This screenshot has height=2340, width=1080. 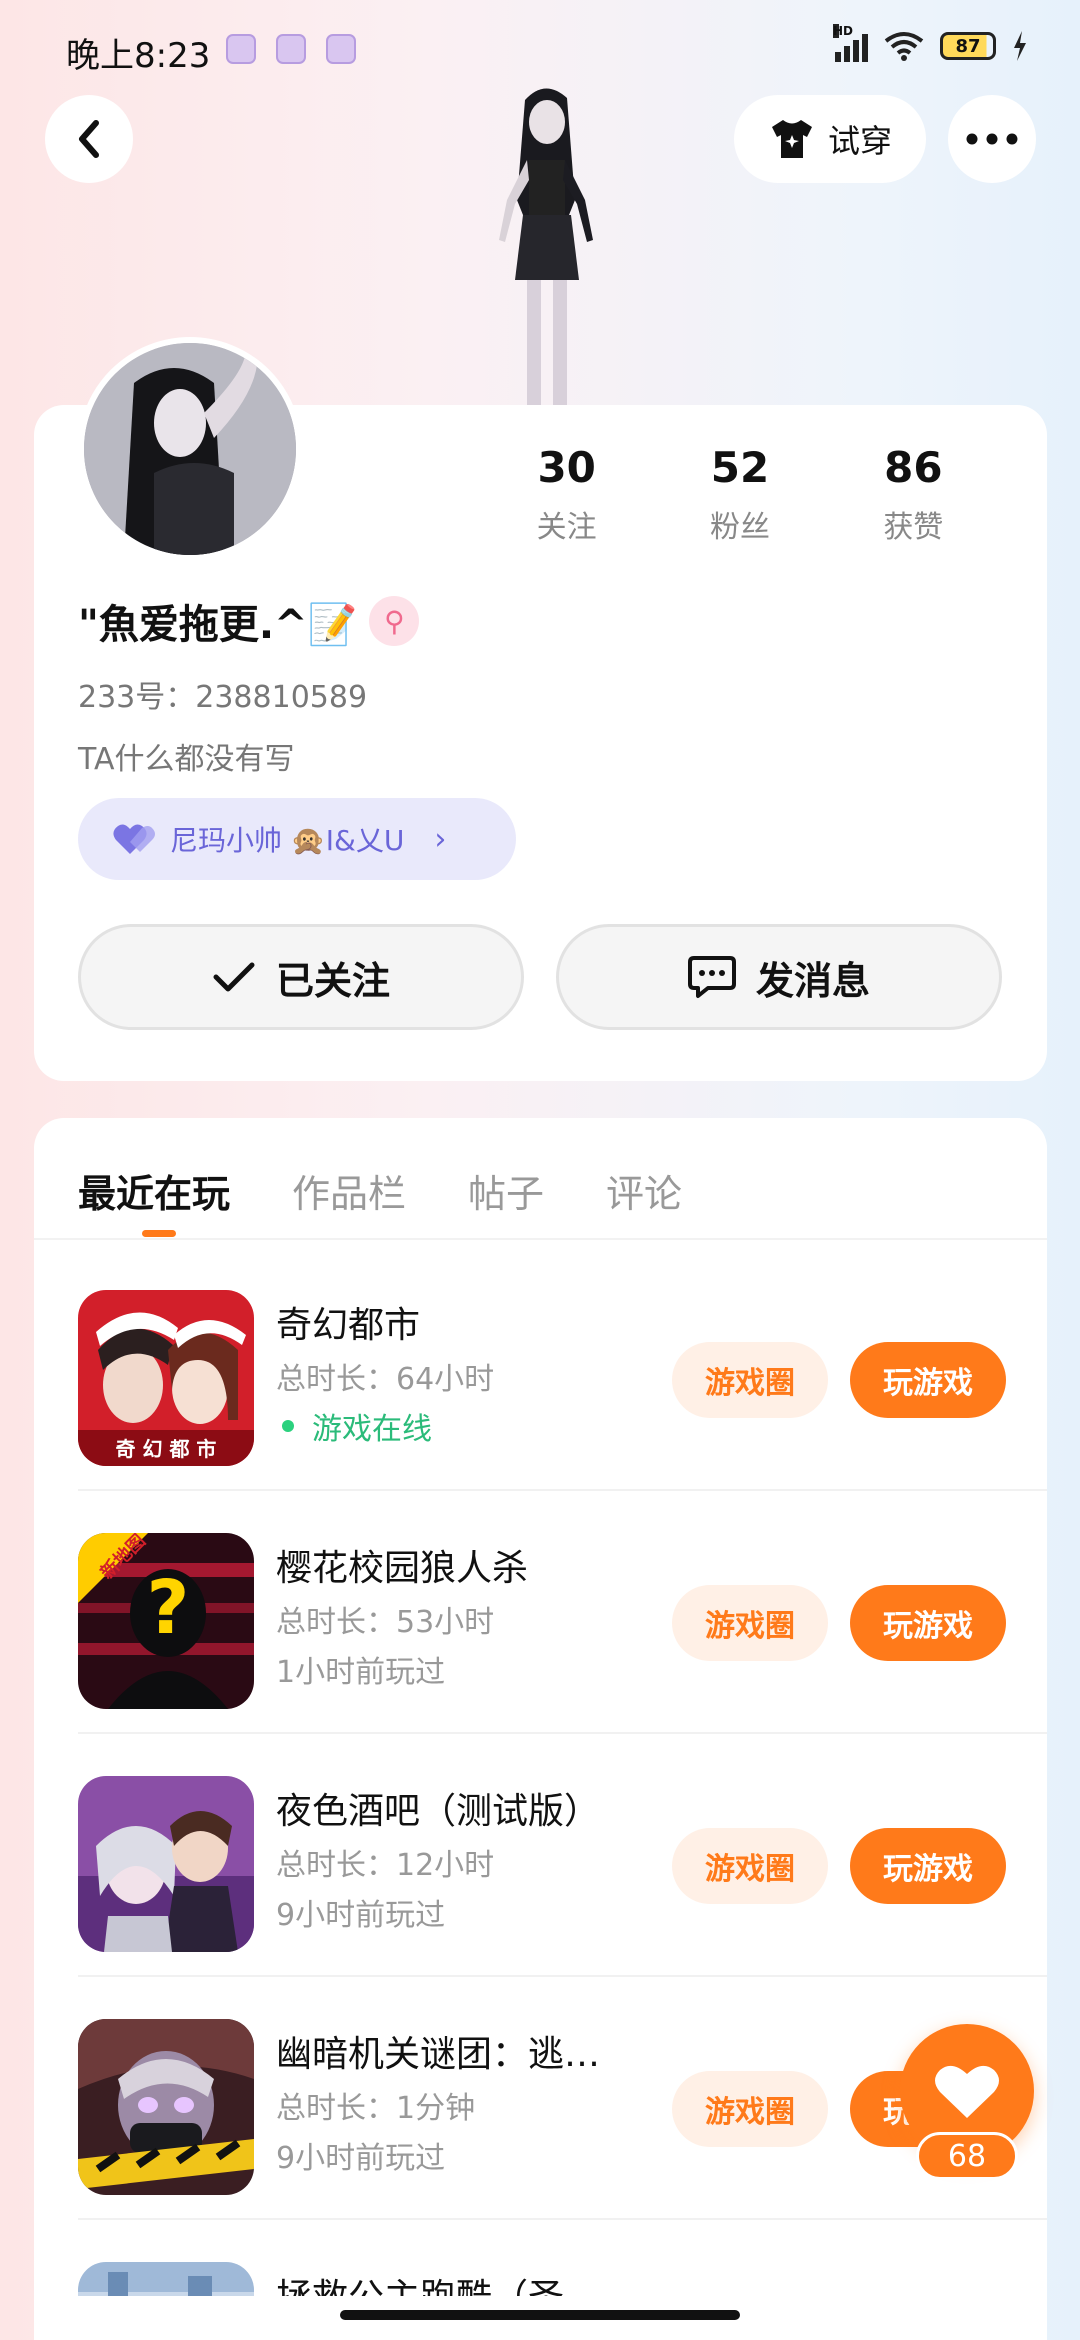 I want to click on stats-row: 30 关注 52 粉丝 86 获赞, so click(x=740, y=493).